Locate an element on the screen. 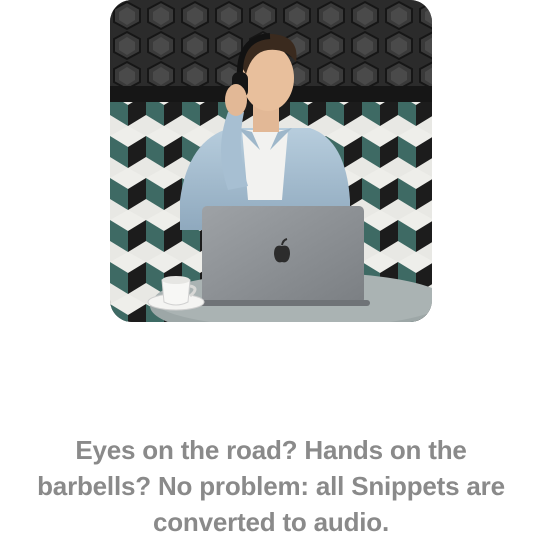 This screenshot has width=542, height=536. caption-line-3: converted to audio. is located at coordinates (270, 521).